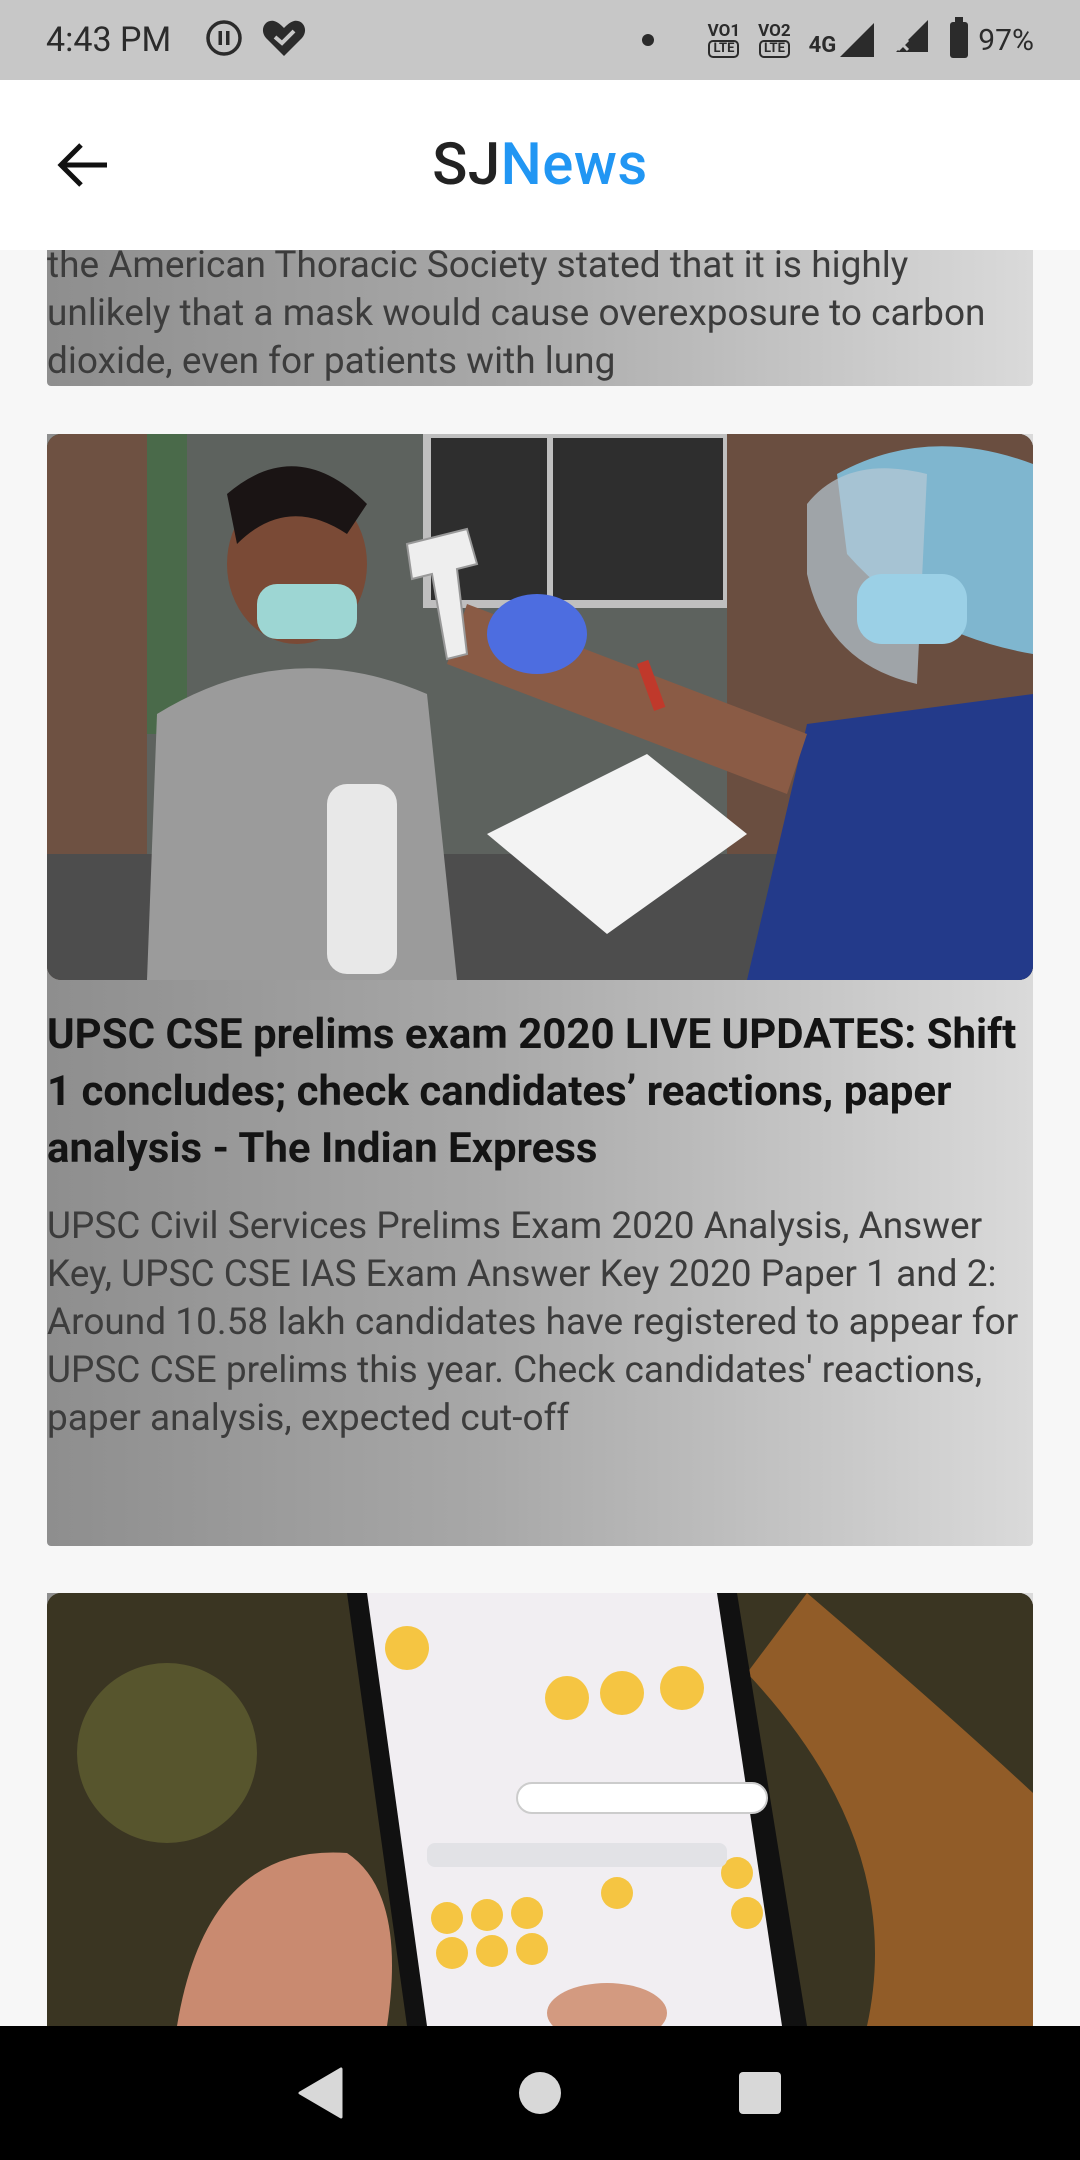 This screenshot has width=1080, height=2160. What do you see at coordinates (1006, 40) in the screenshot?
I see `battery-percent: 97%` at bounding box center [1006, 40].